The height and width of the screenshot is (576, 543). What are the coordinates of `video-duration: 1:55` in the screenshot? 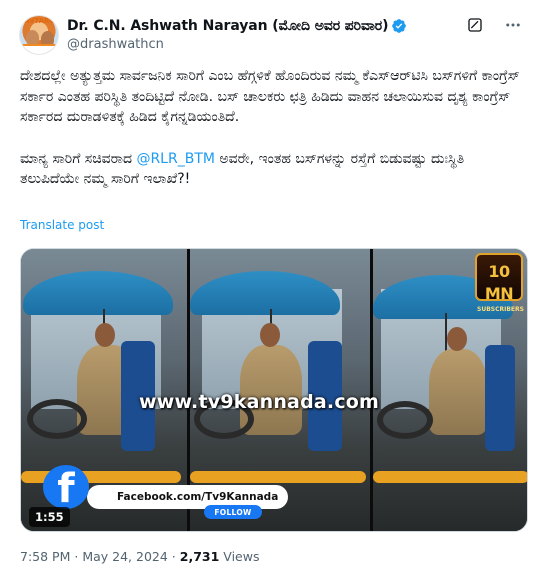 It's located at (49, 517).